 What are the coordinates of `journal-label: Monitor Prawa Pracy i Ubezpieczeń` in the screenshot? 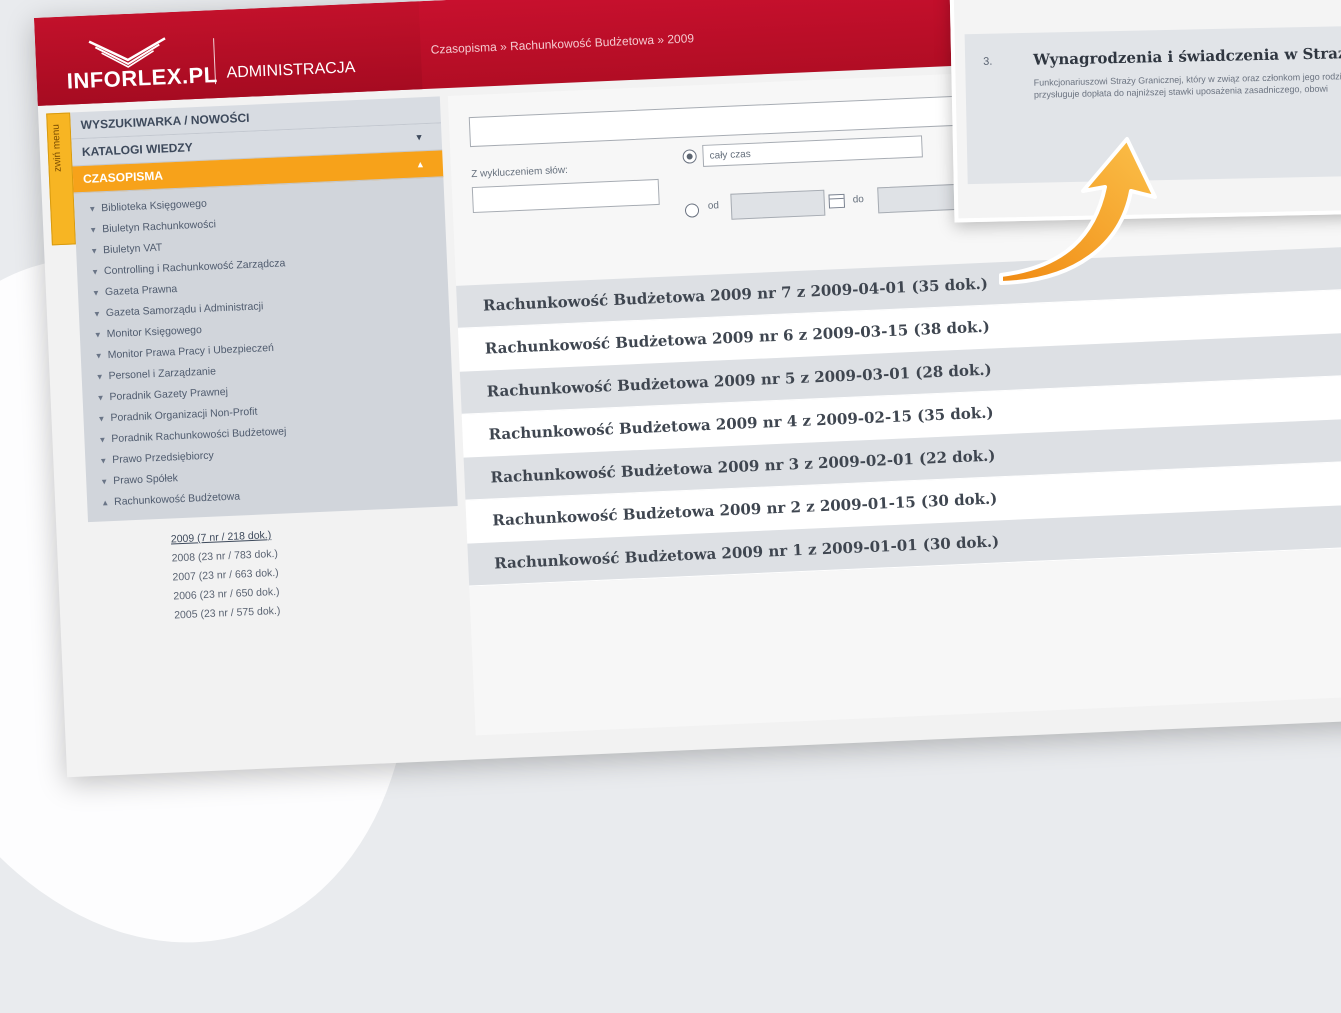 It's located at (191, 351).